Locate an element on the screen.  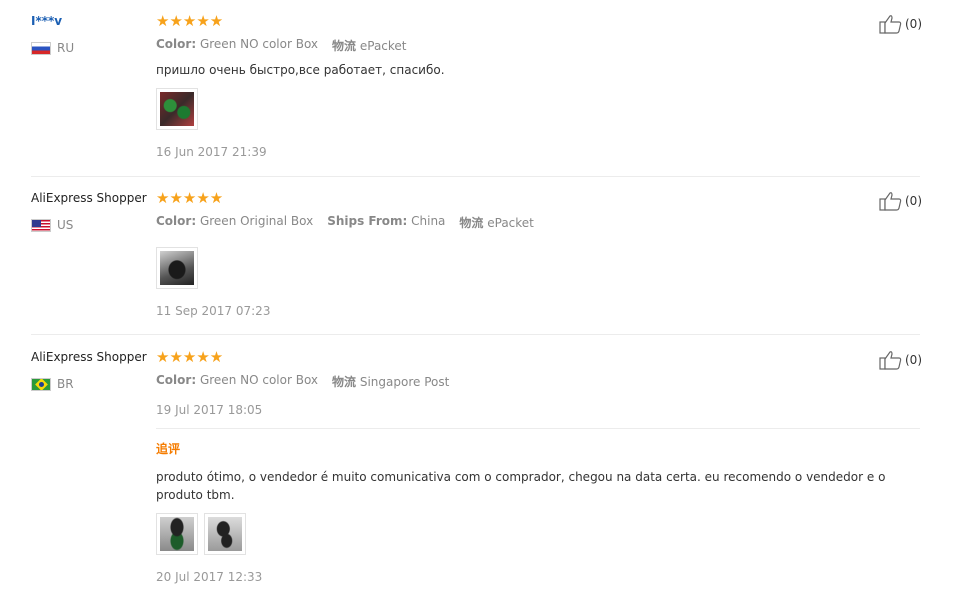
reviewer-country: US is located at coordinates (52, 225).